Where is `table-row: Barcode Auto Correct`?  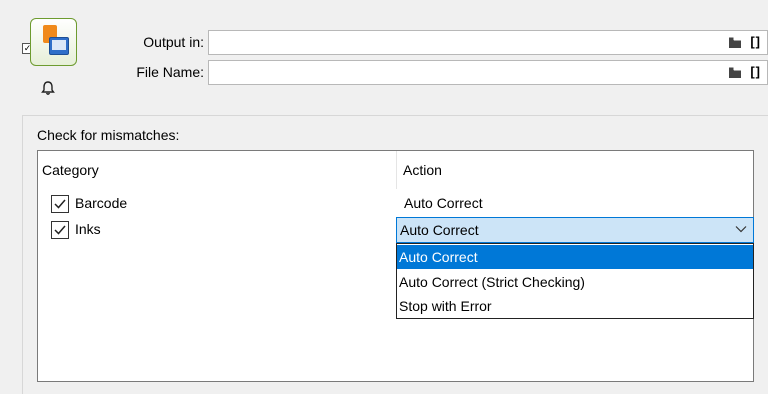
table-row: Barcode Auto Correct is located at coordinates (395, 204).